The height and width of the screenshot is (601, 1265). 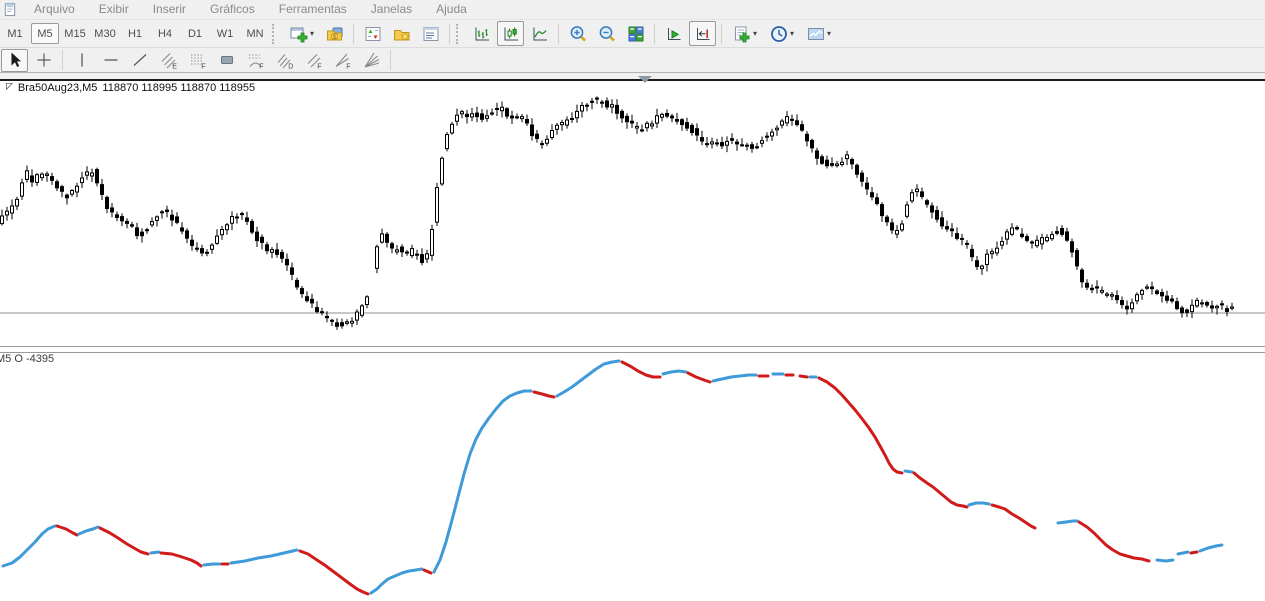 I want to click on horizontal-line-button, so click(x=110, y=60).